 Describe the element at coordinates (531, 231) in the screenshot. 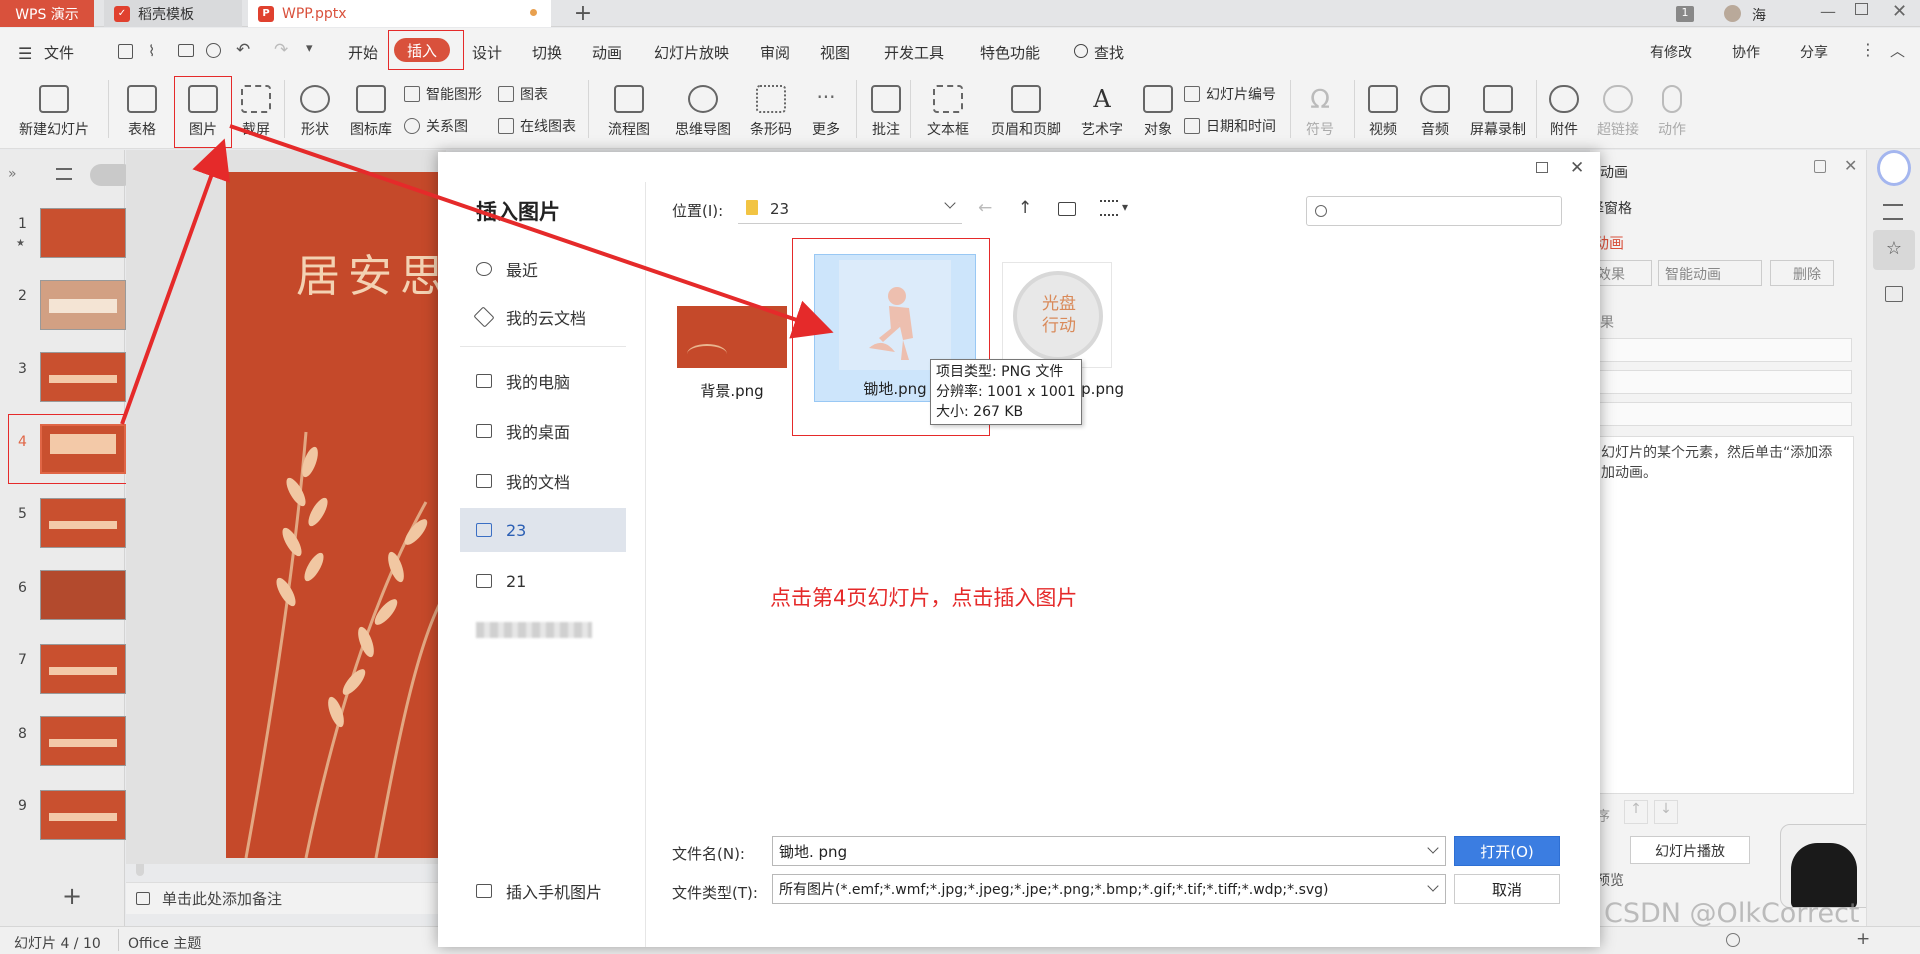

I see `arrow-to-file` at that location.